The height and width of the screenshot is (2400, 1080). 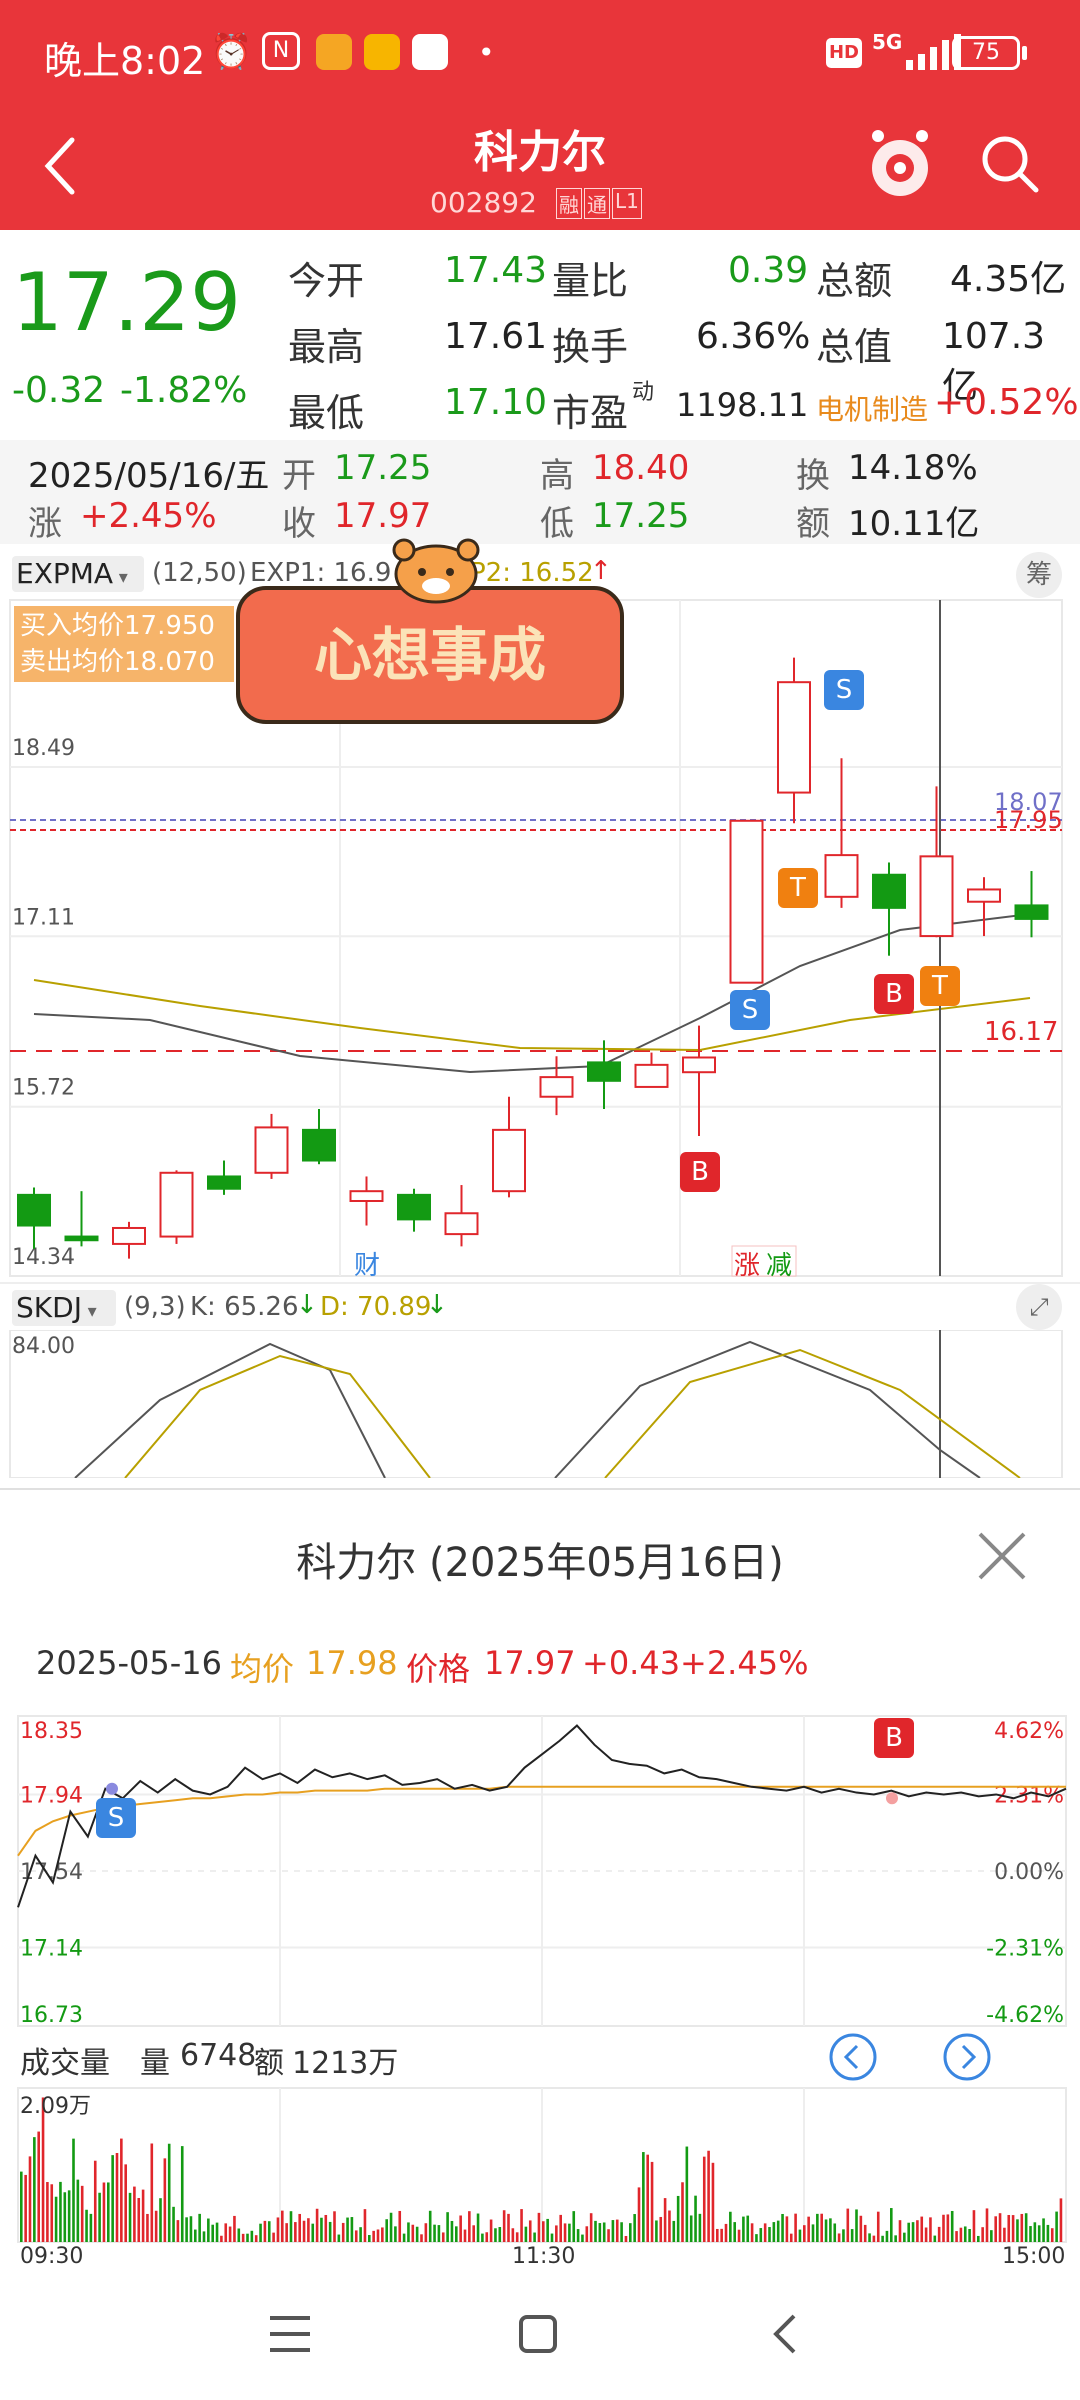 What do you see at coordinates (49, 1307) in the screenshot?
I see `skdj-name: SKDJ` at bounding box center [49, 1307].